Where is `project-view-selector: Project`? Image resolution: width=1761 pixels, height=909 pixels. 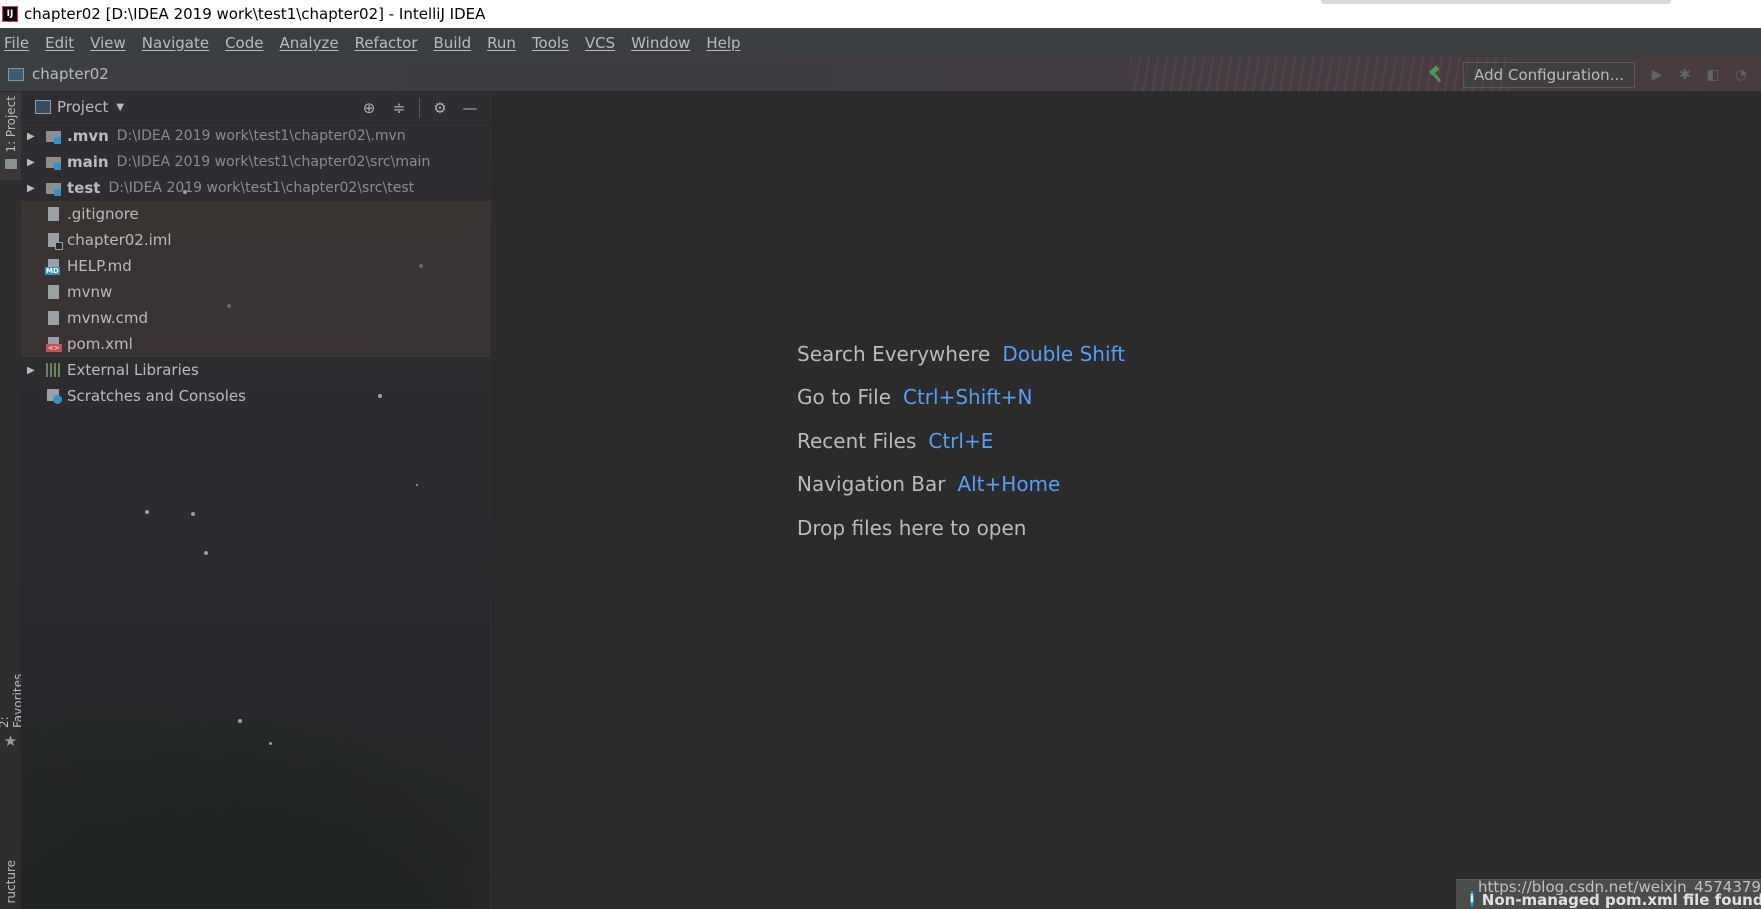 project-view-selector: Project is located at coordinates (82, 107).